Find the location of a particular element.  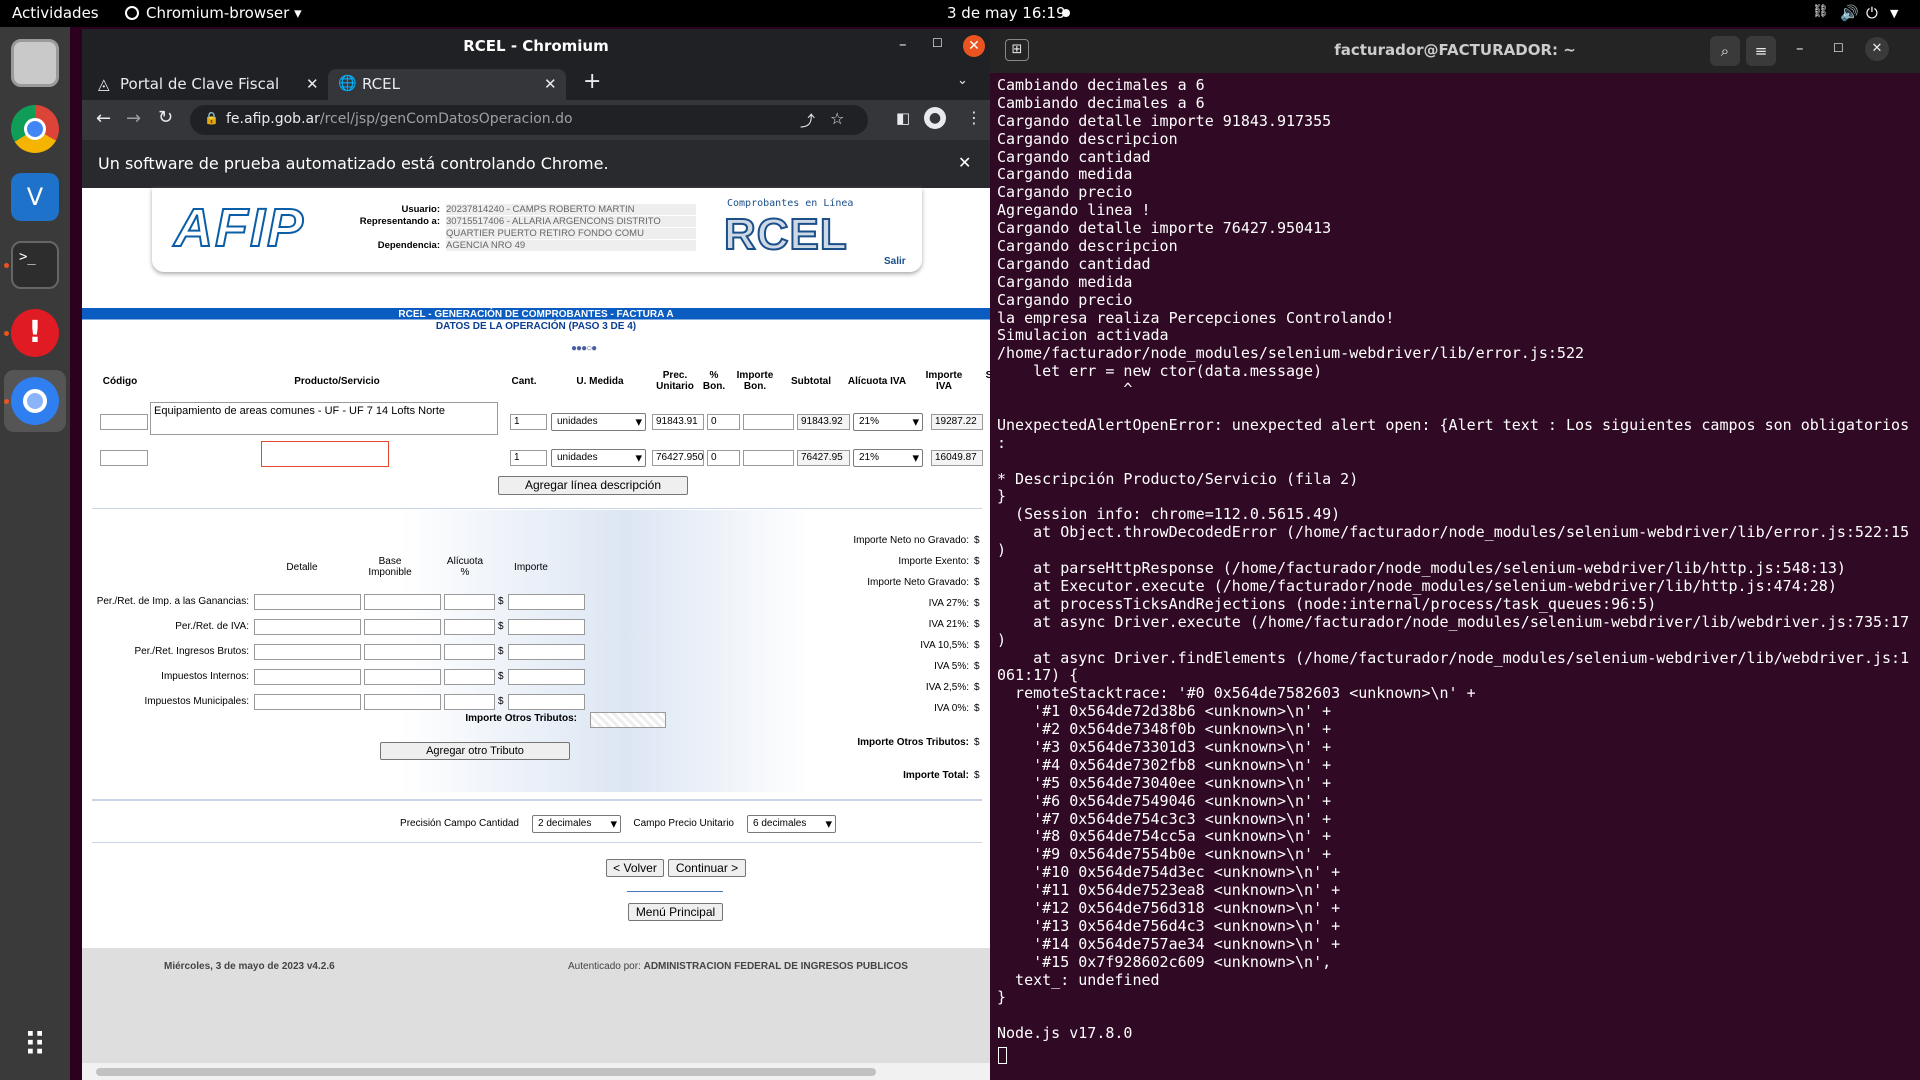

clock: 3 de may 16:19 is located at coordinates (1006, 13).